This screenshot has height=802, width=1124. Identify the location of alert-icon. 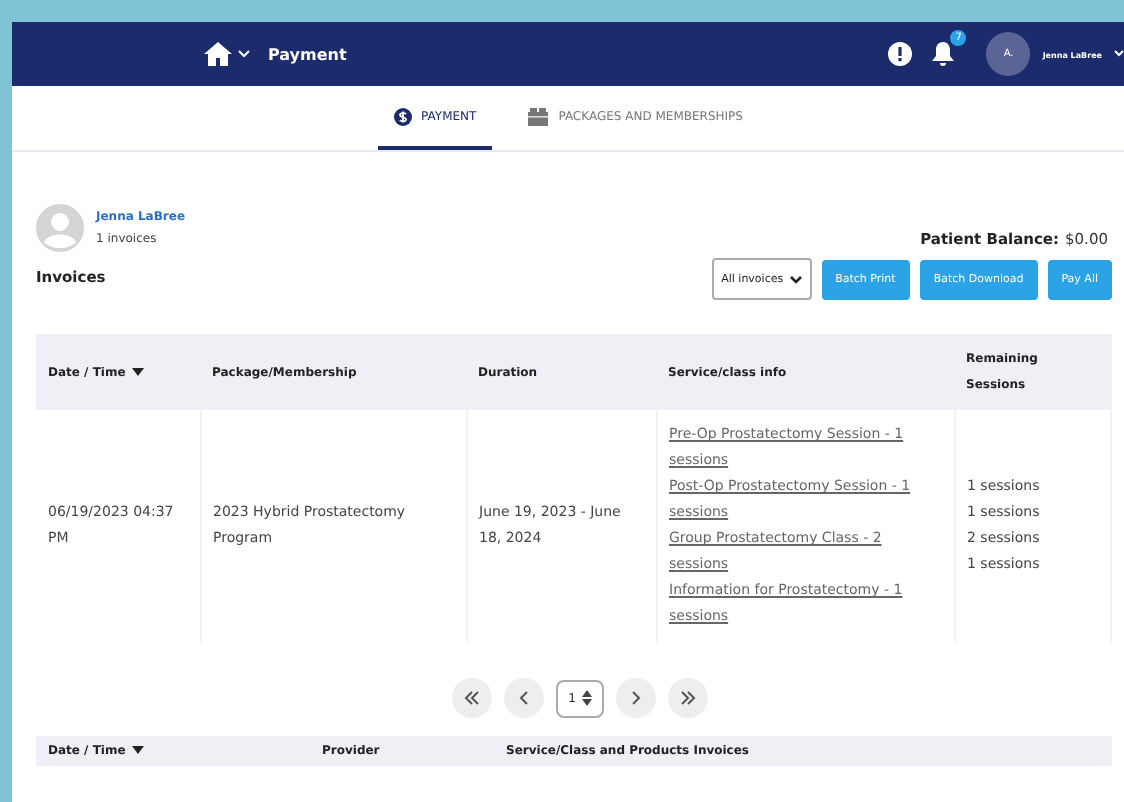
(900, 54).